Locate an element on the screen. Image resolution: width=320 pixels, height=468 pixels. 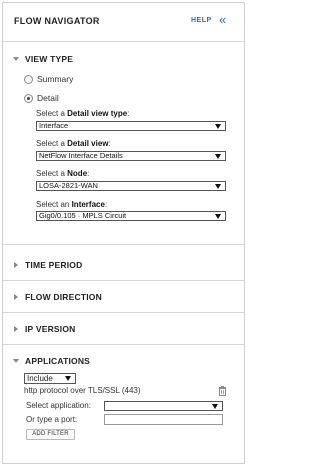
applications-header: APPLICATIONS is located at coordinates (123, 362).